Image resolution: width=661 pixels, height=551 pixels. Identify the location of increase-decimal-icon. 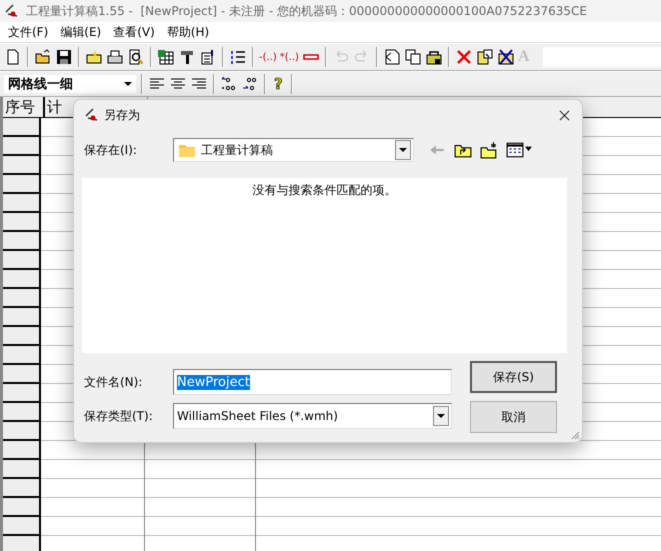
(229, 84).